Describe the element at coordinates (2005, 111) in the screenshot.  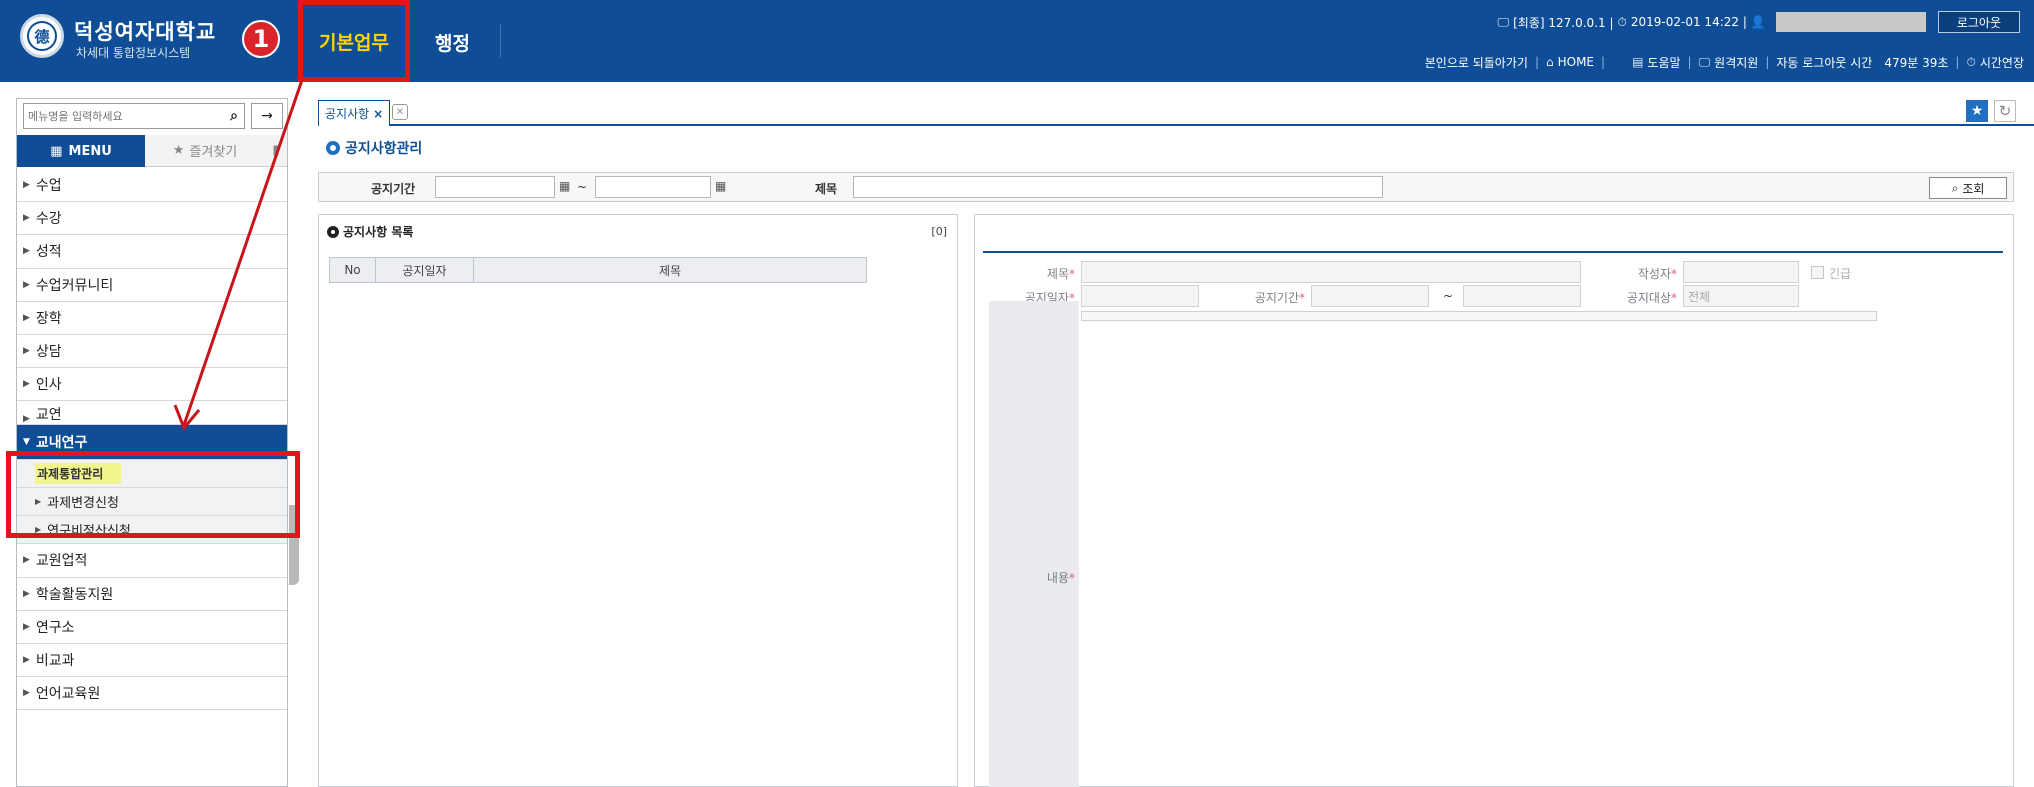
I see `refresh-icon: ↻` at that location.